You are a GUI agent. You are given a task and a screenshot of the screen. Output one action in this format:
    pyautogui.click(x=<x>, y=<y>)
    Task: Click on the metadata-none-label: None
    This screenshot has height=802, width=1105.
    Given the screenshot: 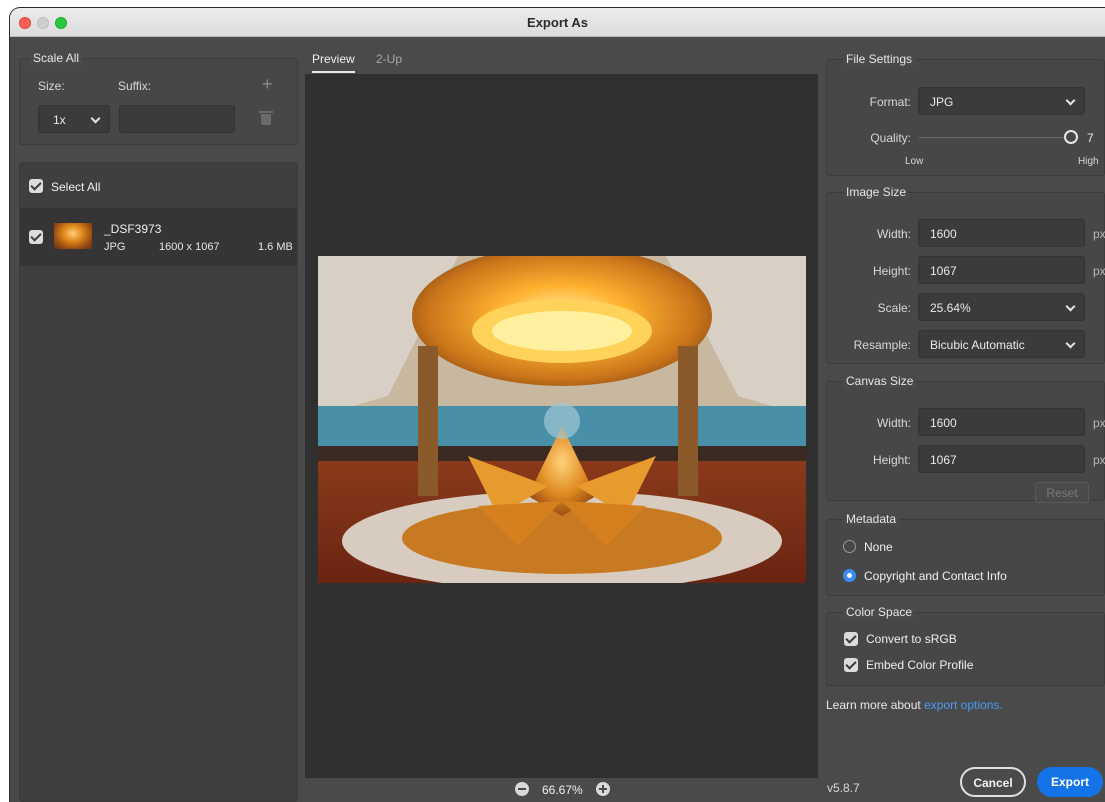 What is the action you would take?
    pyautogui.click(x=878, y=547)
    